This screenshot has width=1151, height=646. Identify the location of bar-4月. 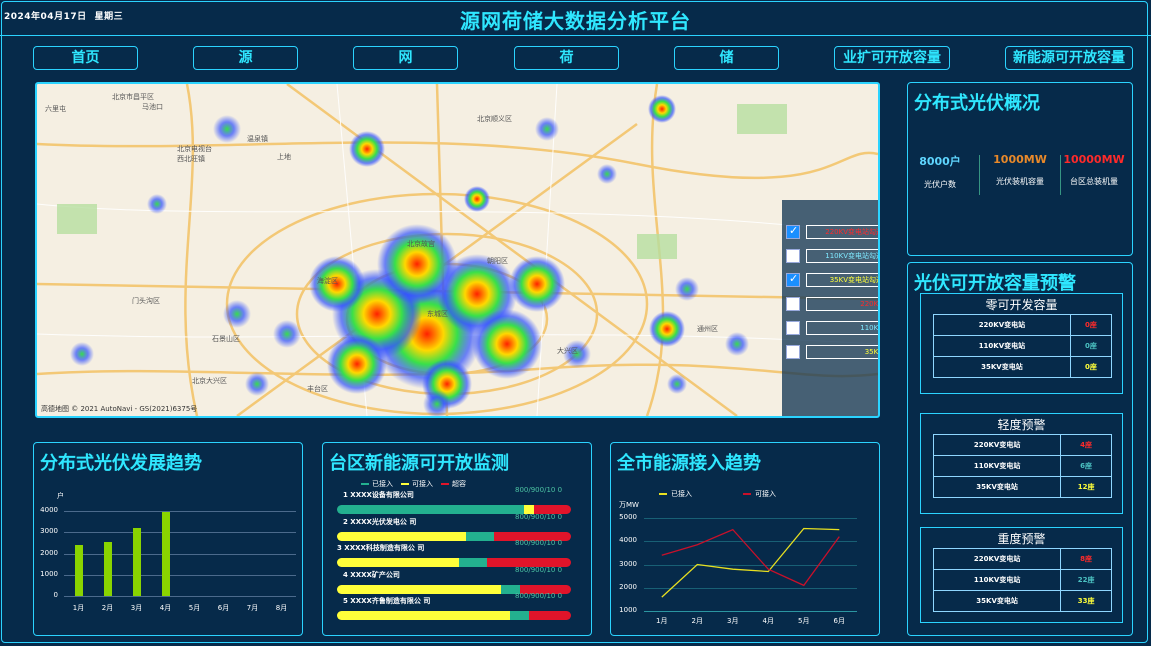
(165, 554).